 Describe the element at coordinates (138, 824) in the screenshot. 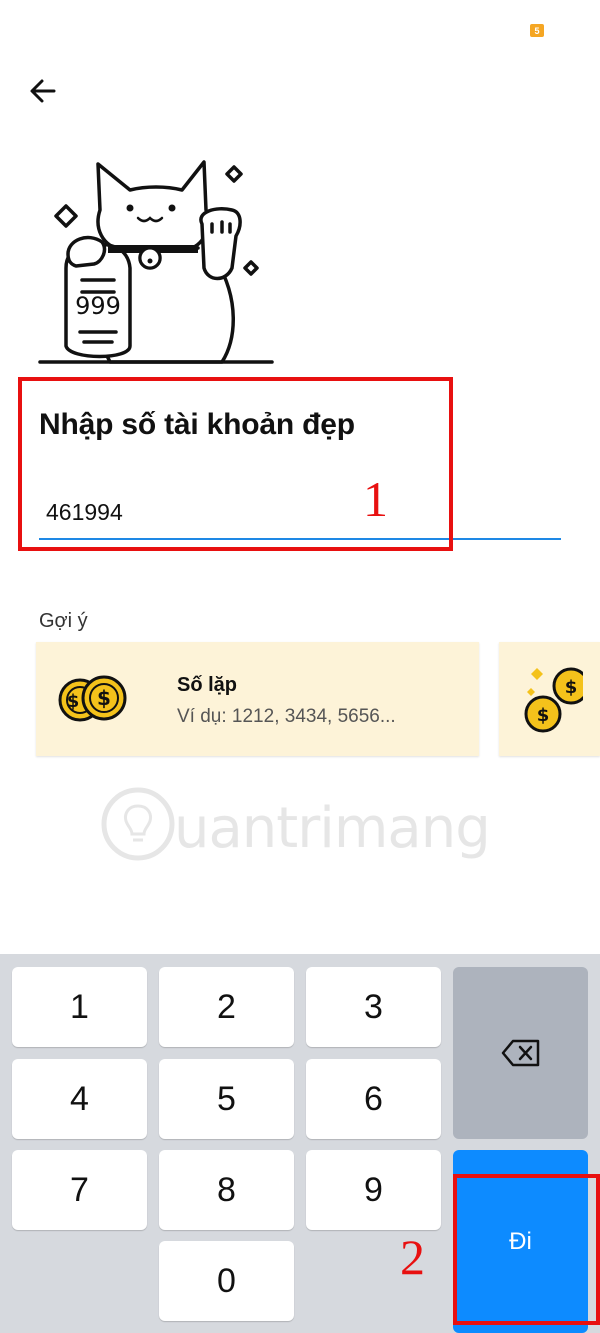

I see `lightbulb-icon` at that location.